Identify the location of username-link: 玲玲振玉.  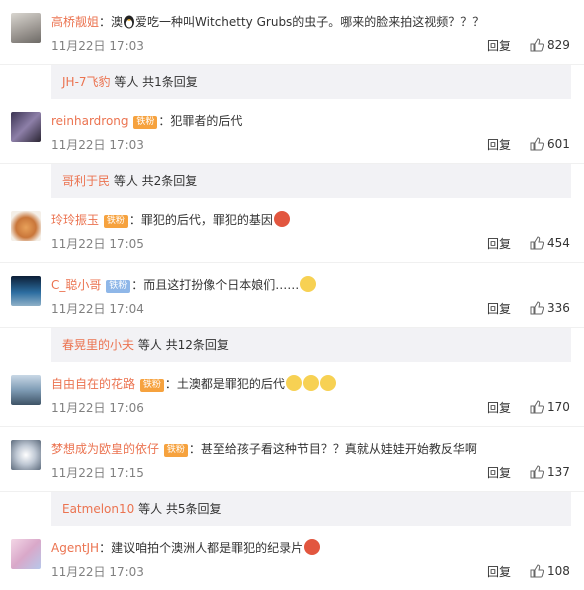
(75, 220).